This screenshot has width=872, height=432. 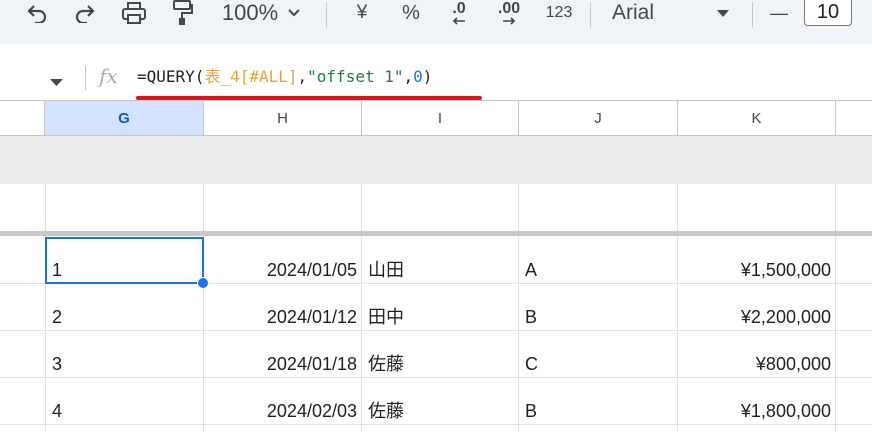 I want to click on column-header-i: I, so click(x=440, y=118).